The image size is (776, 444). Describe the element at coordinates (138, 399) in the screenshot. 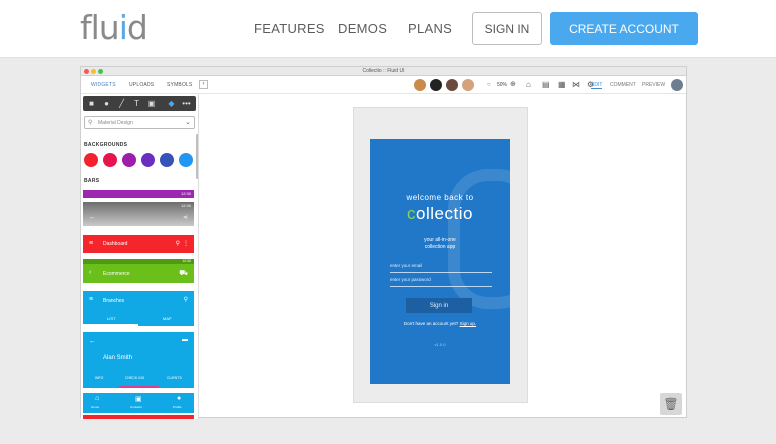

I see `contacts-icon: ▣` at that location.